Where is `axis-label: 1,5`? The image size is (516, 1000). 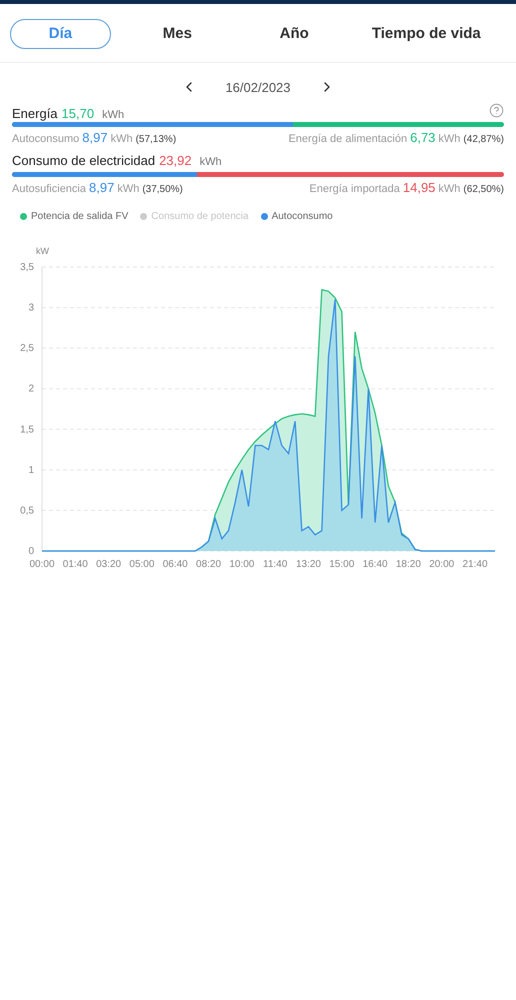 axis-label: 1,5 is located at coordinates (27, 430).